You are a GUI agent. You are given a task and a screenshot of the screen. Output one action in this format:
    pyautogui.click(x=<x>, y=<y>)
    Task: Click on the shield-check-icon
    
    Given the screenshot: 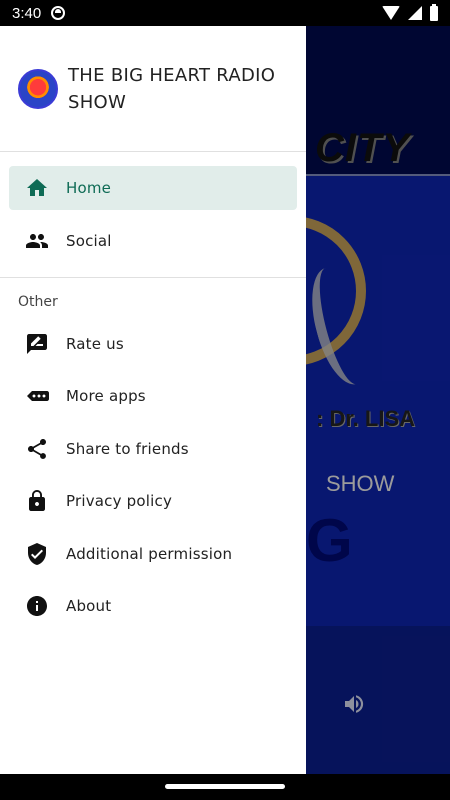 What is the action you would take?
    pyautogui.click(x=37, y=554)
    